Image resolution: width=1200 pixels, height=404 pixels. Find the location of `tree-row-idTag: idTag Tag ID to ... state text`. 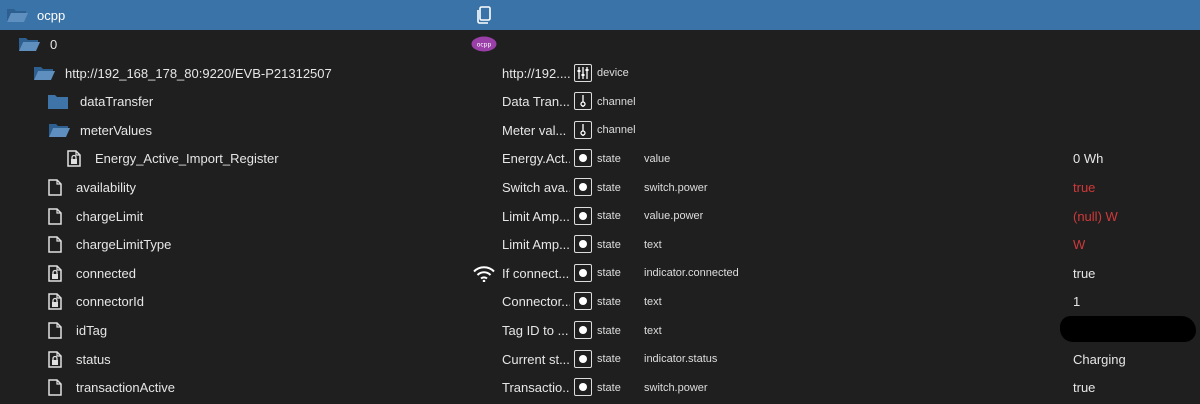

tree-row-idTag: idTag Tag ID to ... state text is located at coordinates (600, 330).